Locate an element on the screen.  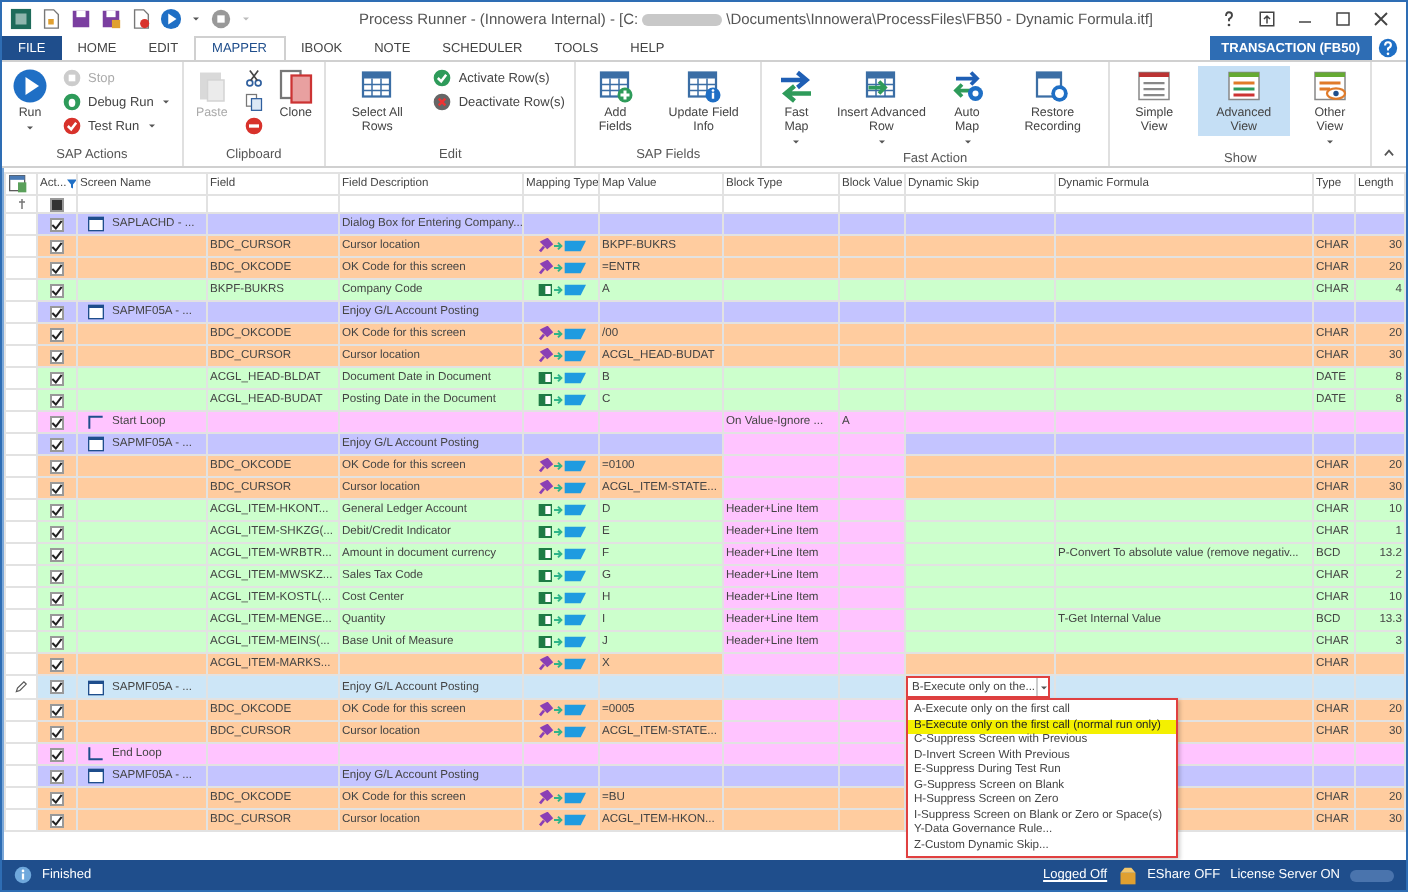
table-icon is located at coordinates (377, 86).